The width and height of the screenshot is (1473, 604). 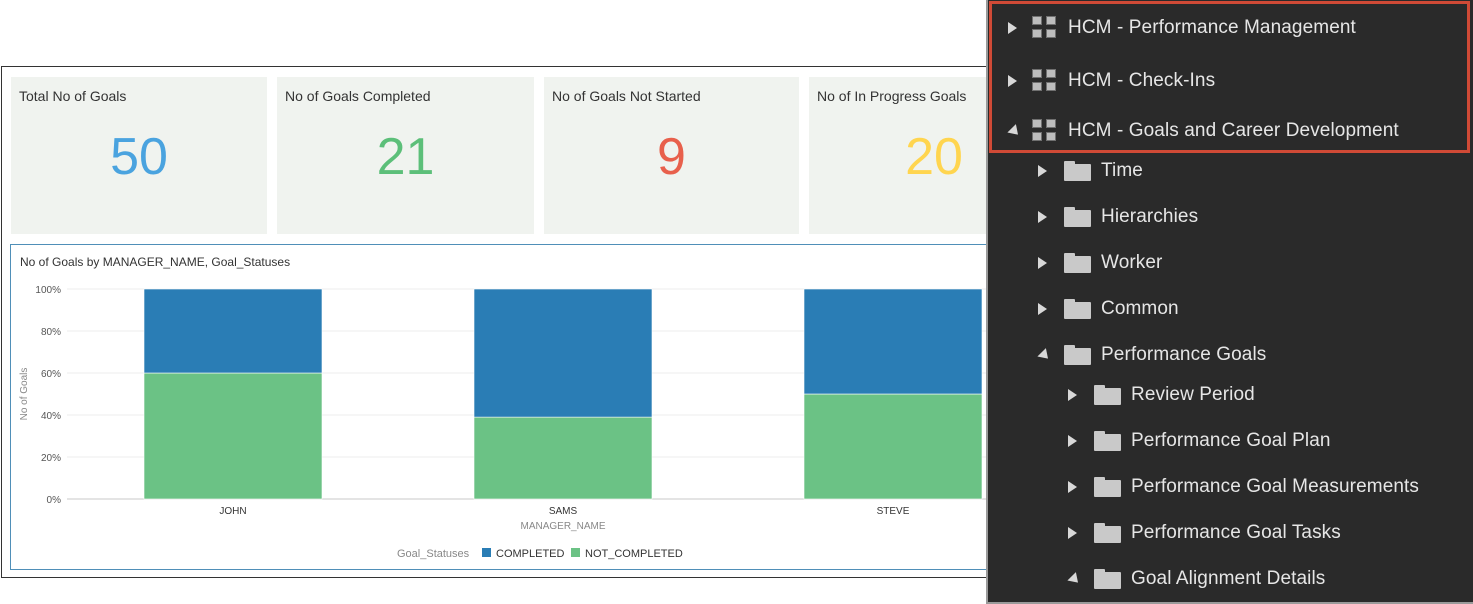 I want to click on tree-item-label: Performance Goals, so click(x=1184, y=354).